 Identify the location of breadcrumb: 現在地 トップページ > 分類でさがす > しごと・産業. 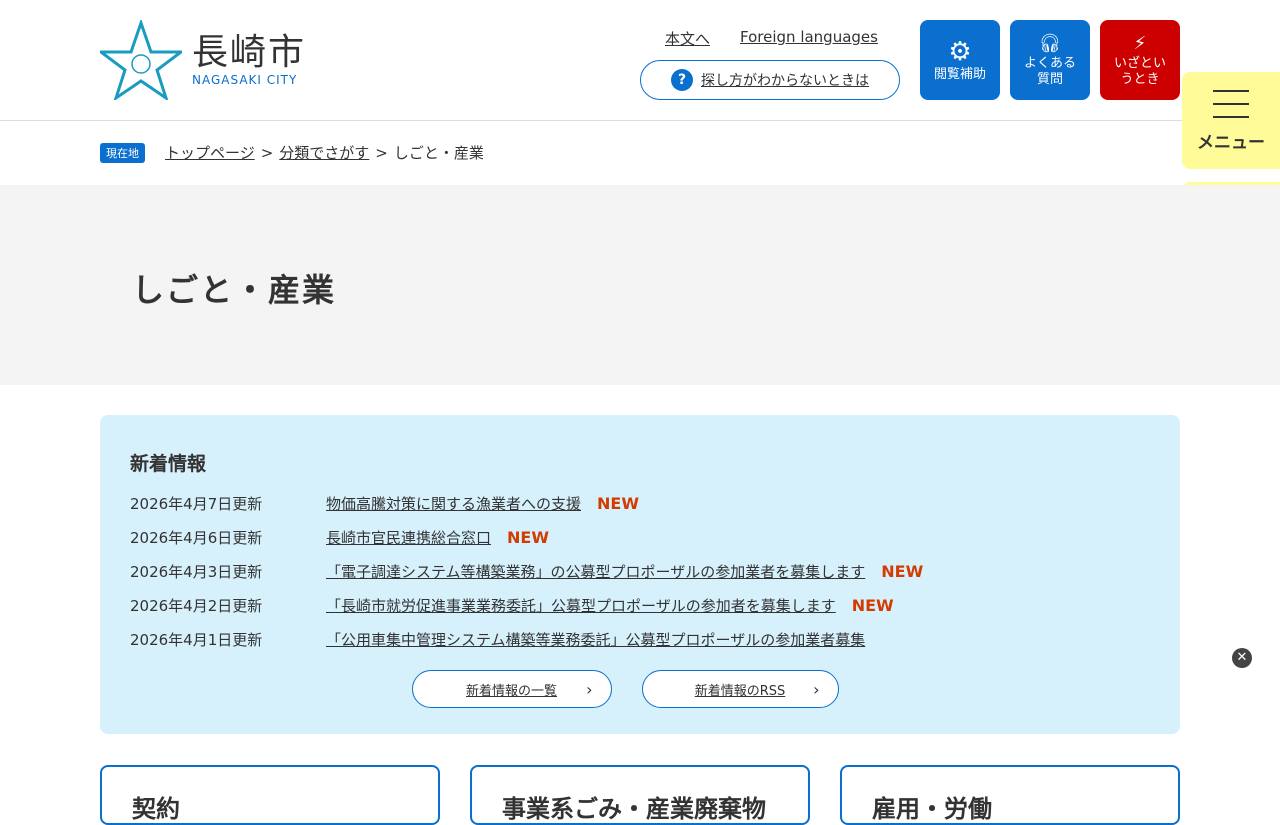
(292, 152).